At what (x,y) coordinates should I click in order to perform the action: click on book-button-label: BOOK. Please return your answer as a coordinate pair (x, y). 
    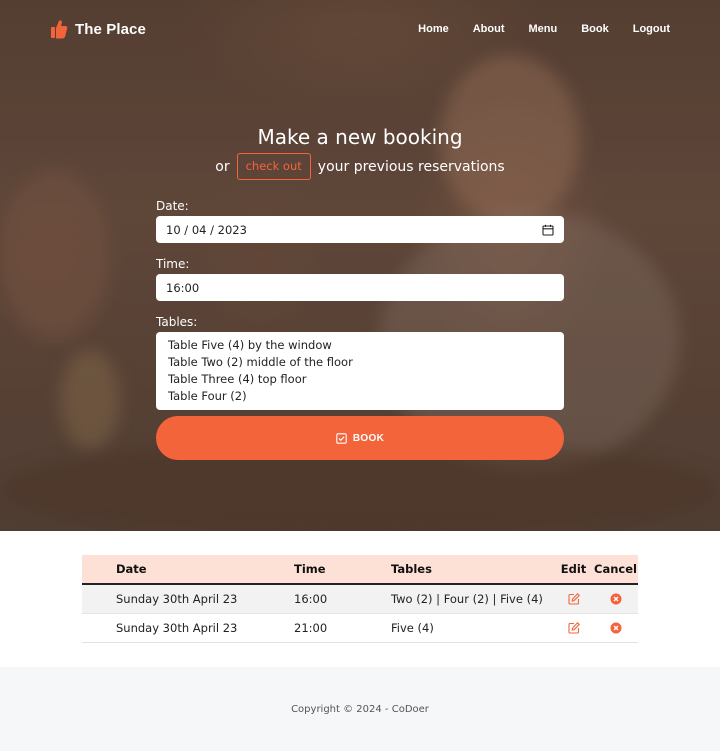
    Looking at the image, I should click on (368, 438).